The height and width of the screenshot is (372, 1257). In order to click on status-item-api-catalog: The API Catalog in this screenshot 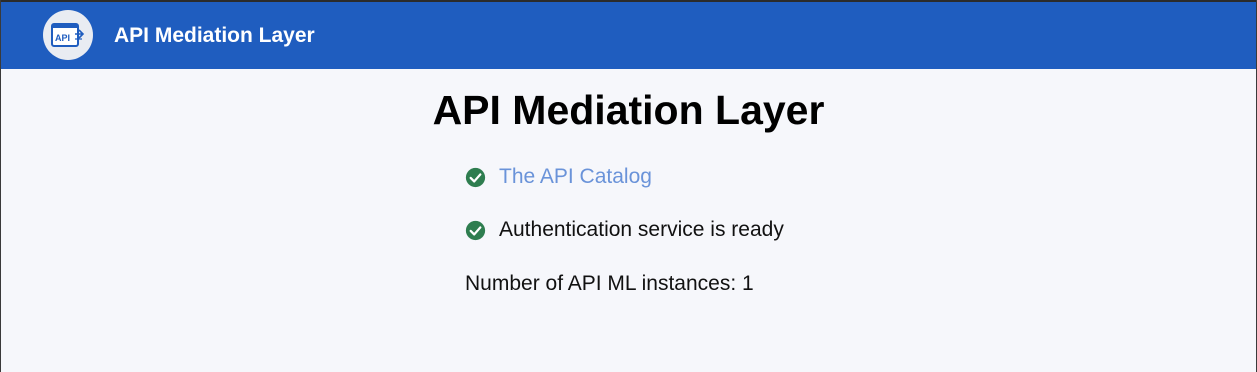, I will do `click(624, 177)`.